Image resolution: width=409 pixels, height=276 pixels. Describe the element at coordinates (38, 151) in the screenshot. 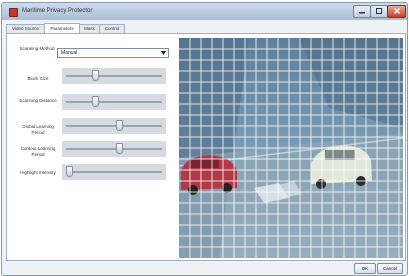

I see `contour-learning-period-label: Contour Learning Period` at that location.